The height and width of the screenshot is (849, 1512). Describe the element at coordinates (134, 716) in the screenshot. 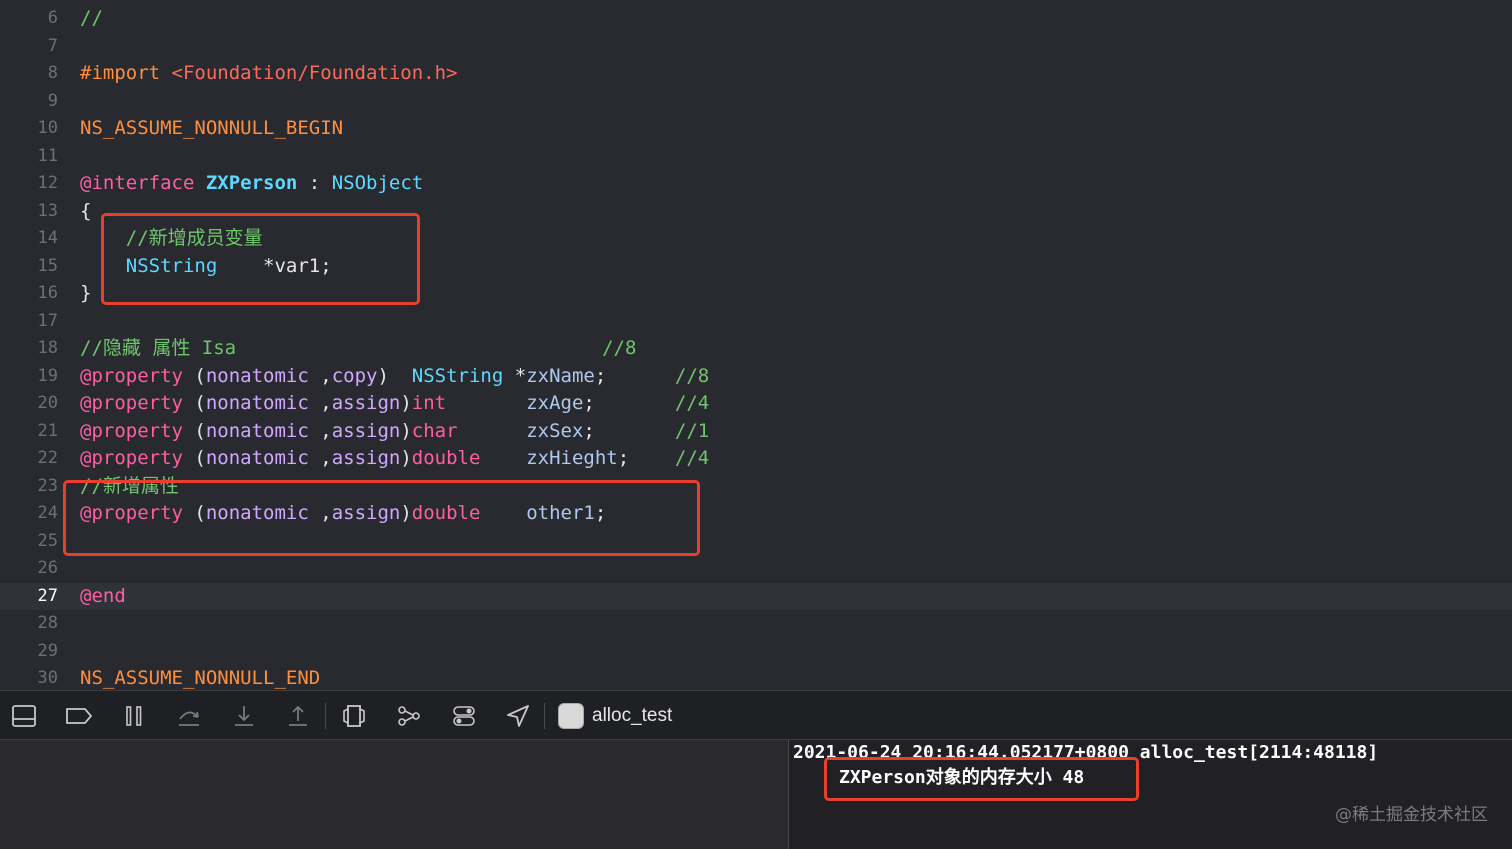

I see `pause-icon` at that location.